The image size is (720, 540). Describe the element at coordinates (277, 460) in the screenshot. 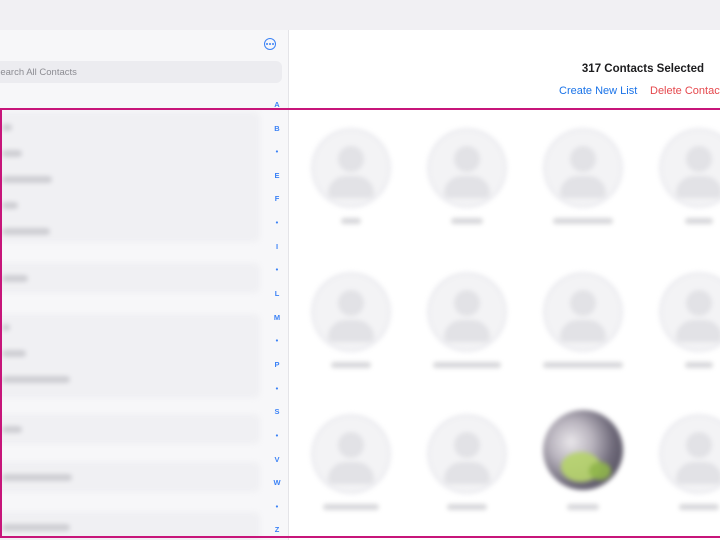

I see `index-letter: V` at that location.